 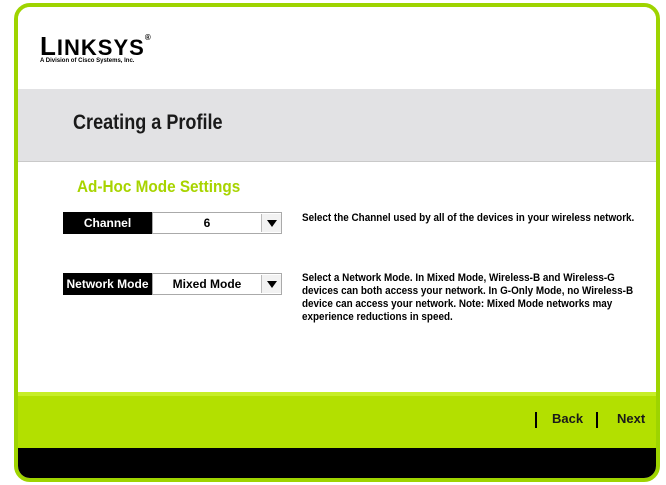 I want to click on back-button: Back, so click(x=567, y=418).